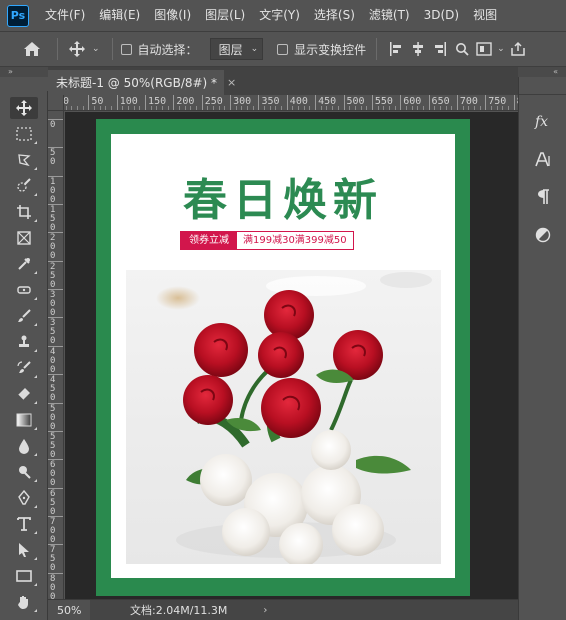 Image resolution: width=566 pixels, height=620 pixels. I want to click on crop-tool-icon, so click(24, 212).